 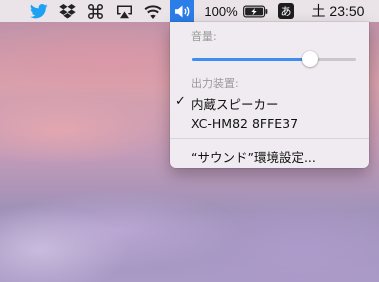 I want to click on clock-text: 土 23:50, so click(x=338, y=11).